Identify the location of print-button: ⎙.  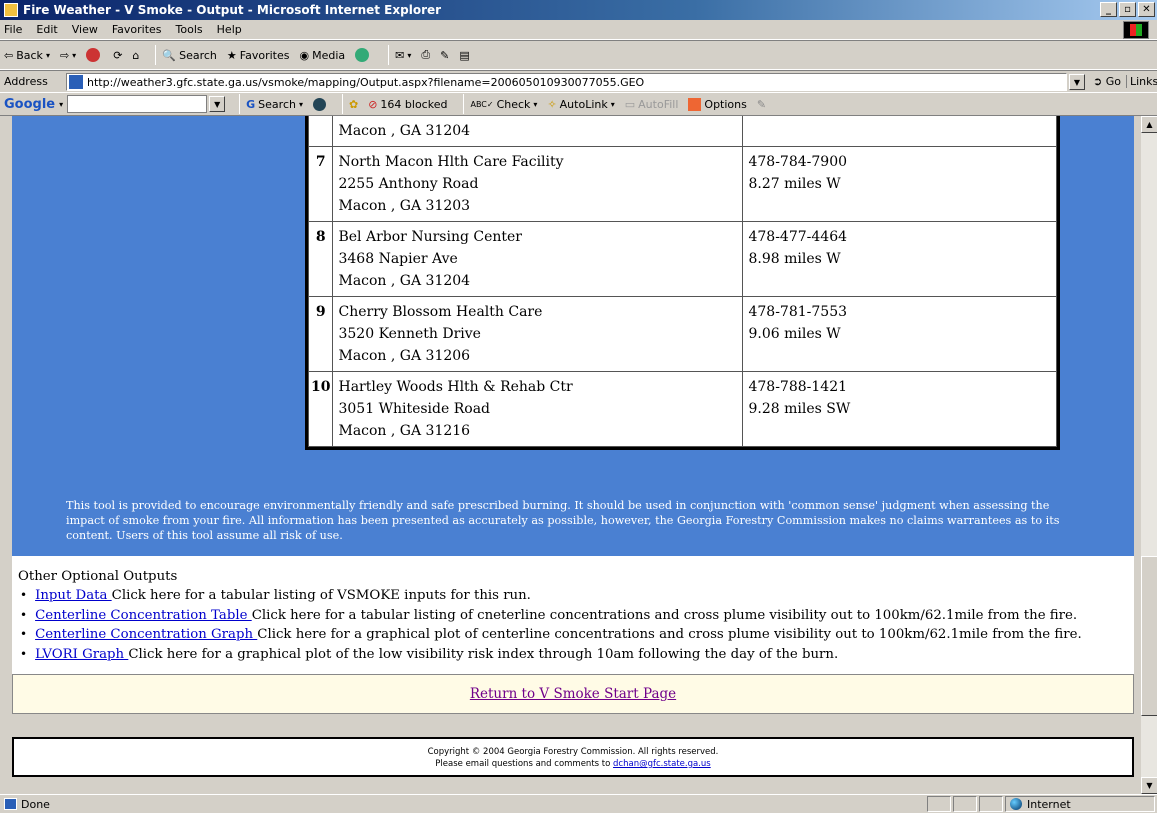
(425, 55).